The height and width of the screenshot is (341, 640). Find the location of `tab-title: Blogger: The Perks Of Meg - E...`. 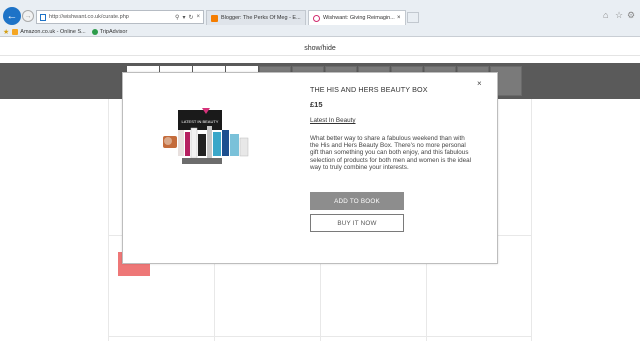

tab-title: Blogger: The Perks Of Meg - E... is located at coordinates (261, 18).